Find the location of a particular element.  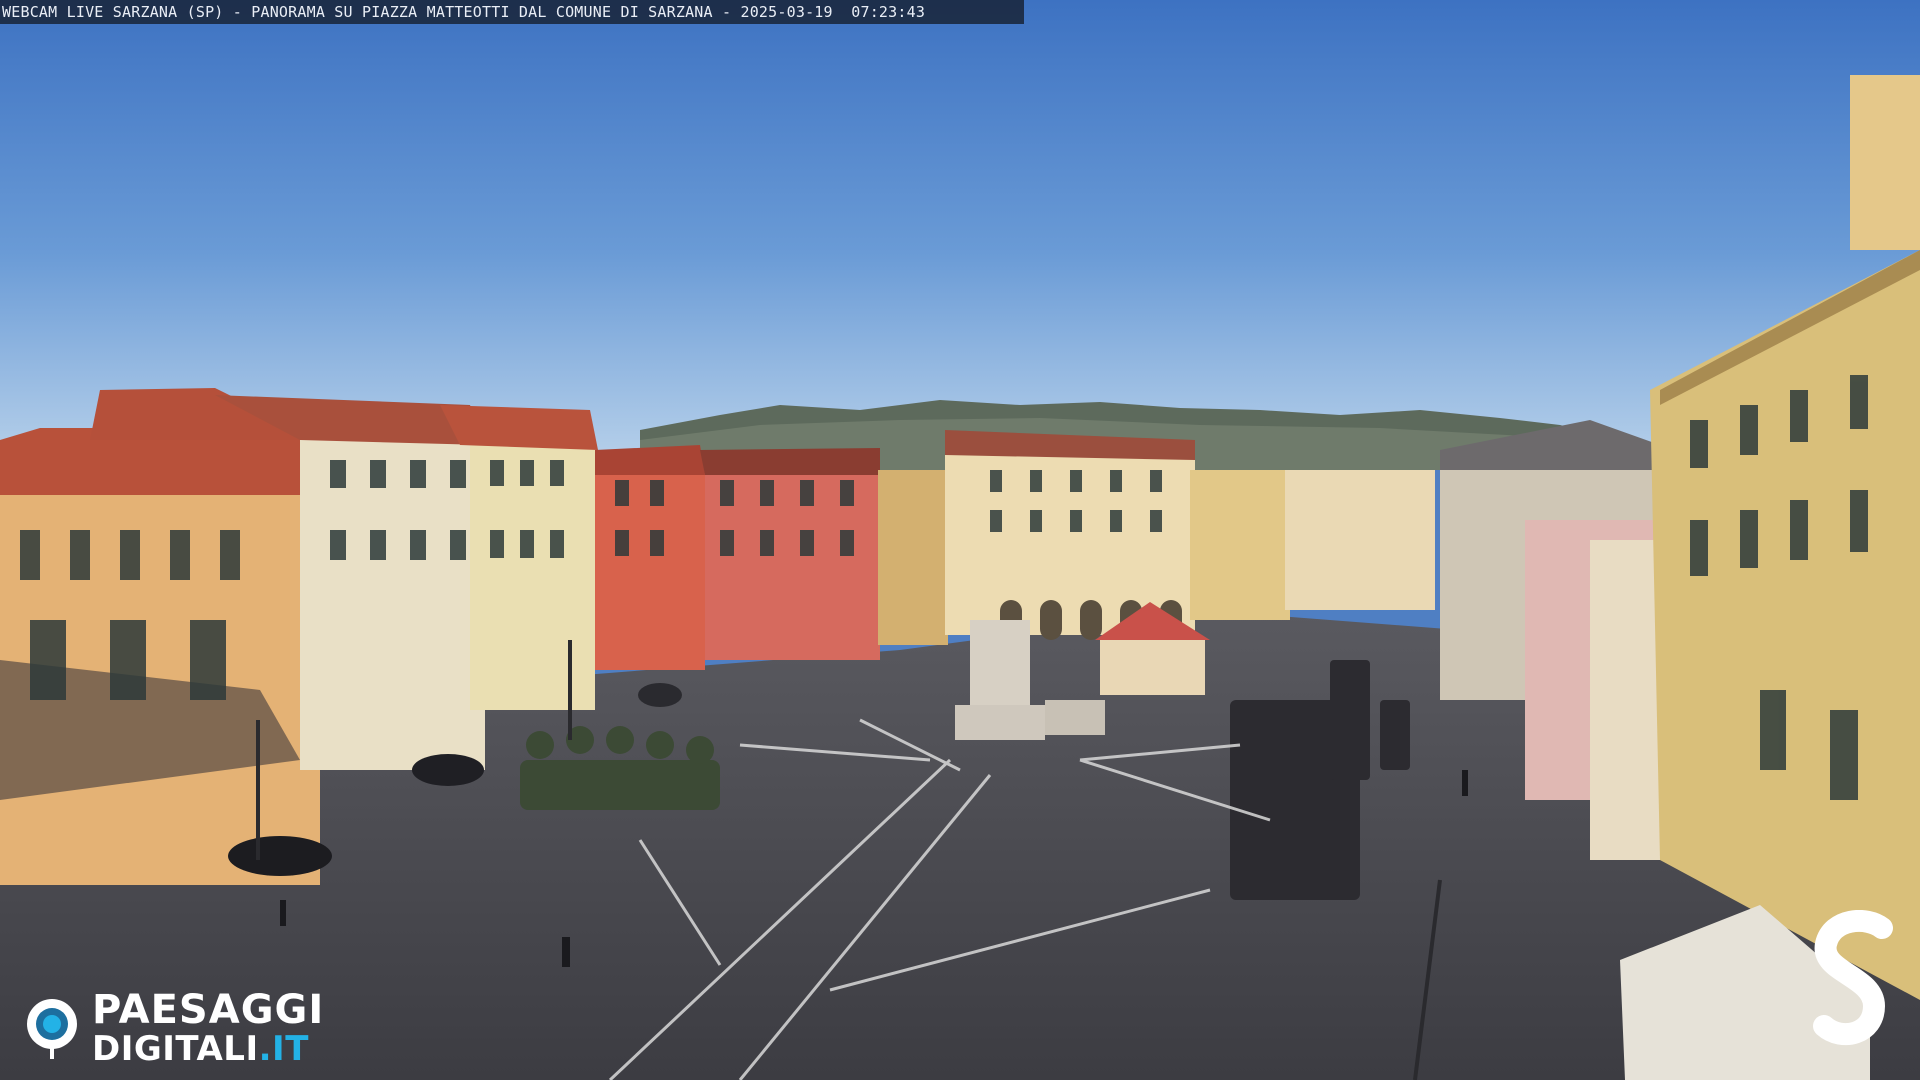

logo-tld: .IT is located at coordinates (283, 1049).